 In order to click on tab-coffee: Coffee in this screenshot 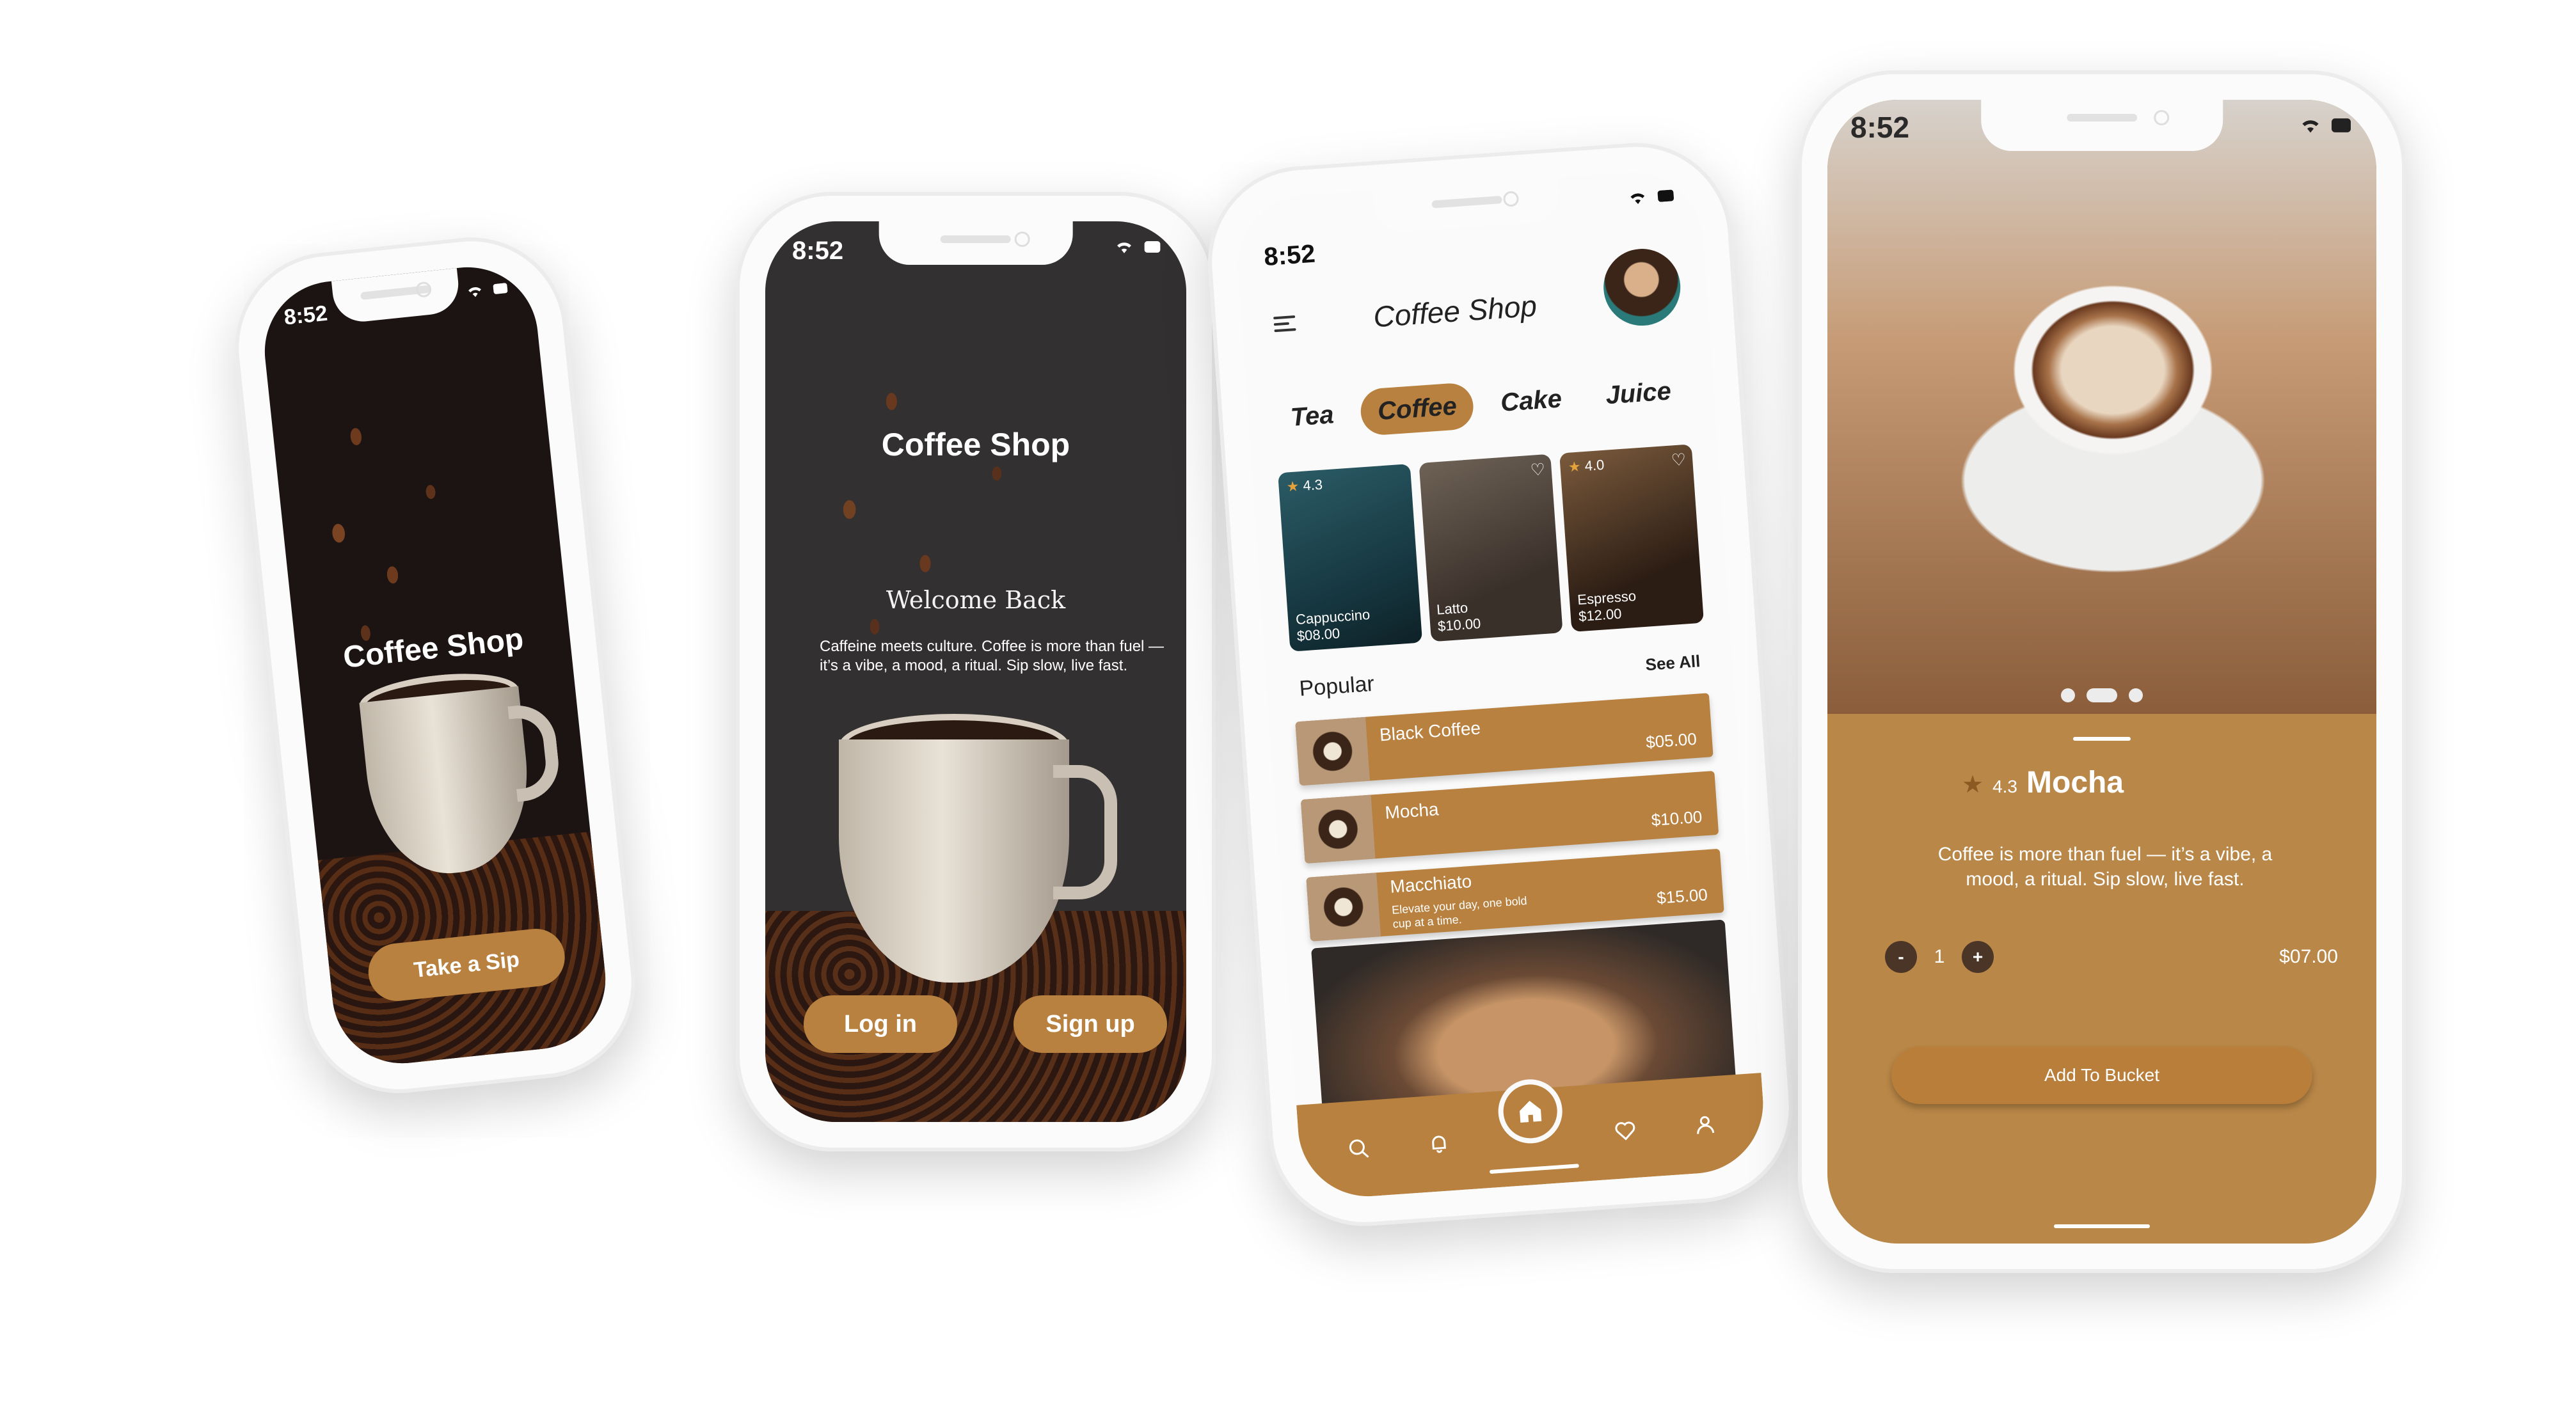, I will do `click(1417, 408)`.